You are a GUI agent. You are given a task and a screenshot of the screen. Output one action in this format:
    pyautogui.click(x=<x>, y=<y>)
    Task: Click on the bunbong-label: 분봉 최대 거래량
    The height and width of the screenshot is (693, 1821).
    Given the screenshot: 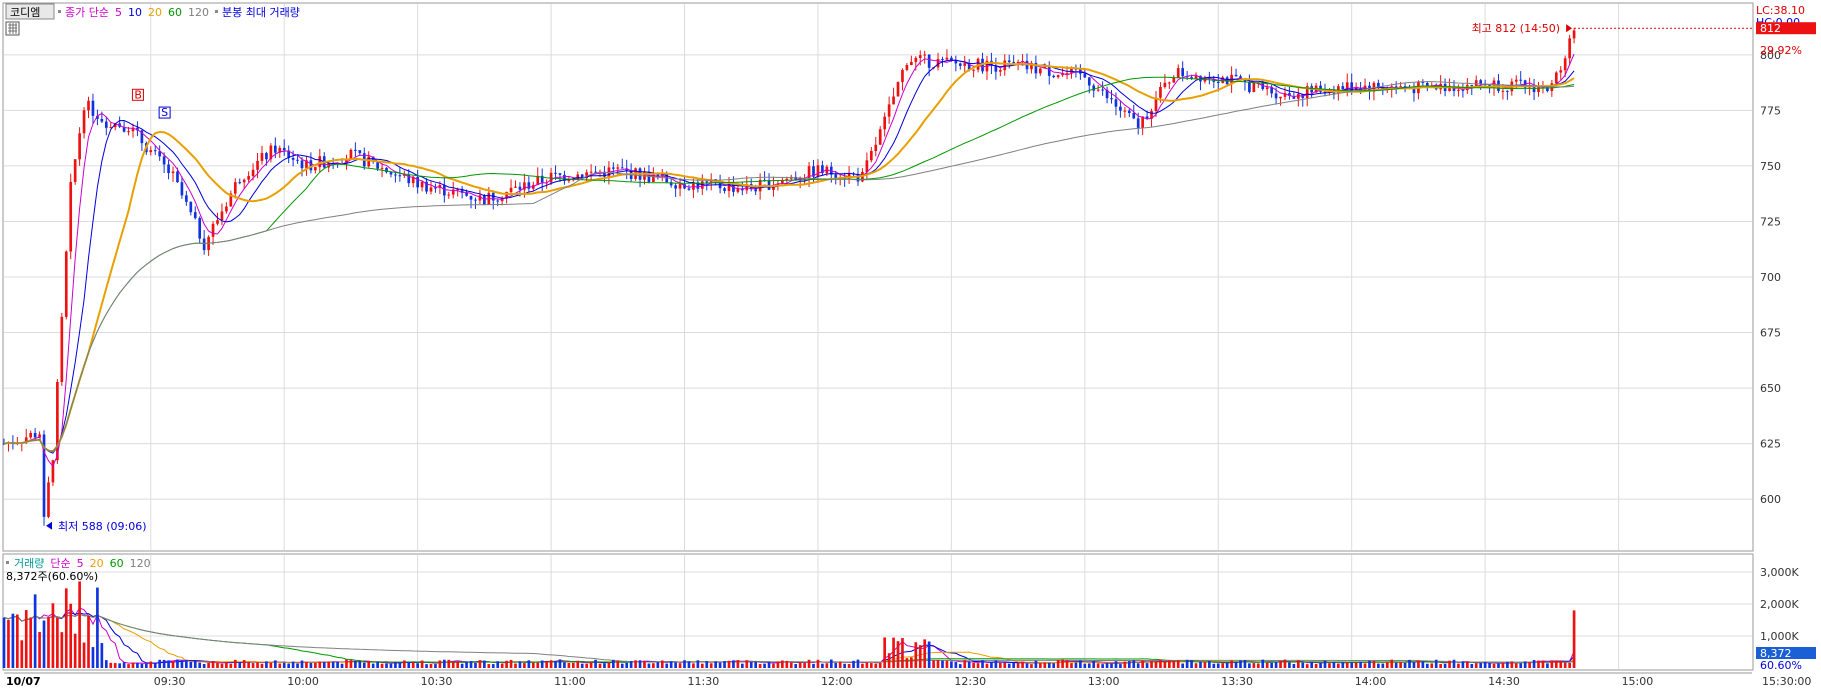 What is the action you would take?
    pyautogui.click(x=261, y=12)
    